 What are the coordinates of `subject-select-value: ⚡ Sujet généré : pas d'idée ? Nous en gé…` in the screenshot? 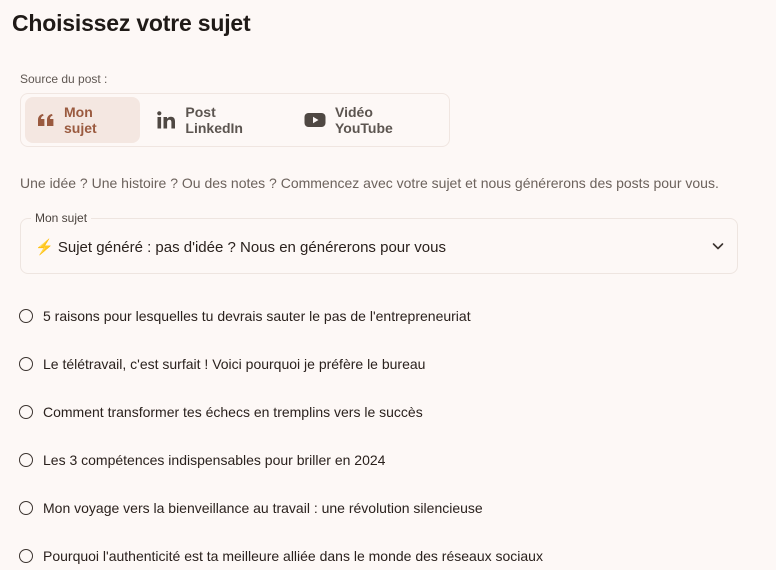 It's located at (240, 247).